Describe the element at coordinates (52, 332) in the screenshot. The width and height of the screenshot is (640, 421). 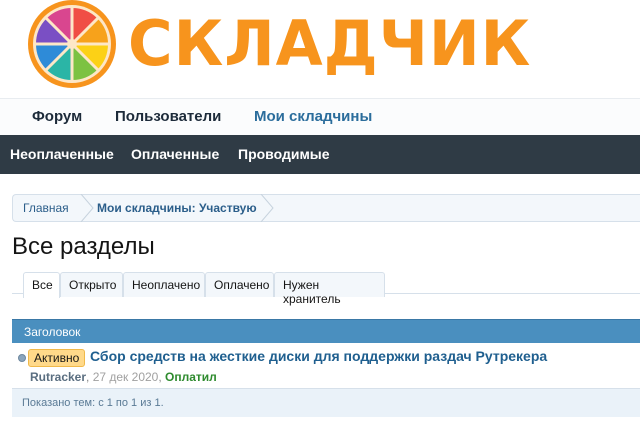
I see `column-title-header: Заголовок` at that location.